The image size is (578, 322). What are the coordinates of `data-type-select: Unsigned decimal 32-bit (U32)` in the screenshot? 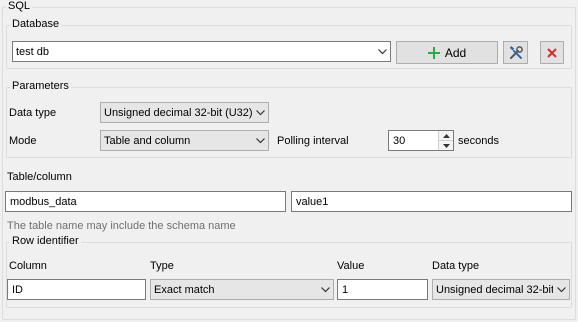 It's located at (184, 112).